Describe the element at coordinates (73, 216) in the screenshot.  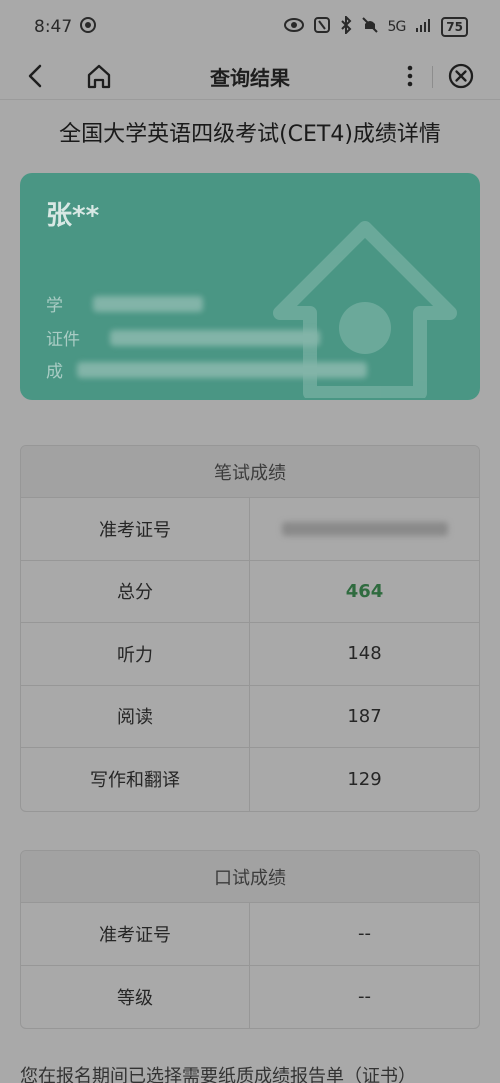
I see `candidate-name: 张**` at that location.